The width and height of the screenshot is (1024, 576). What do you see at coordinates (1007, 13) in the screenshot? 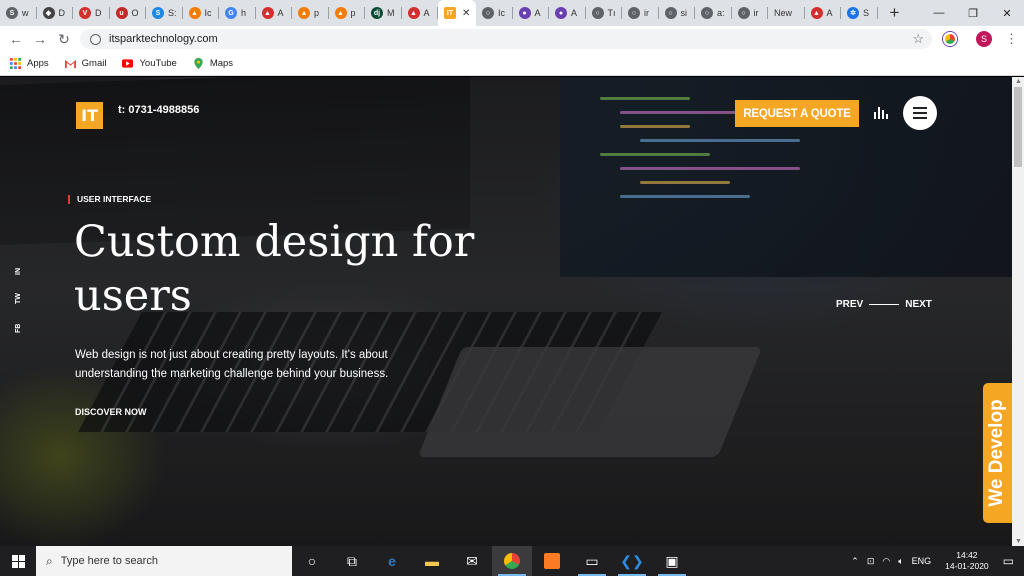
I see `close-window-button: ✕` at bounding box center [1007, 13].